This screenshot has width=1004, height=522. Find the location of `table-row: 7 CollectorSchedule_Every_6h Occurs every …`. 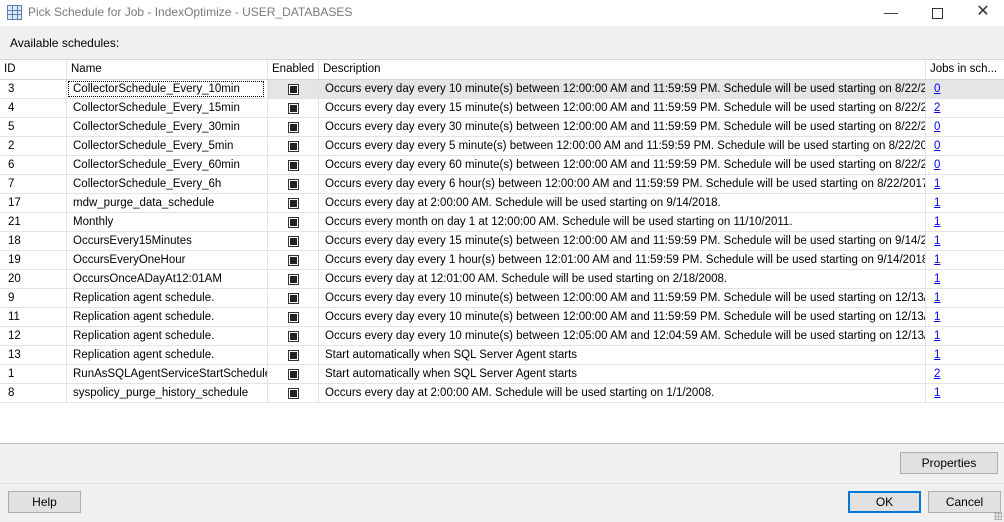

table-row: 7 CollectorSchedule_Every_6h Occurs every … is located at coordinates (502, 184).